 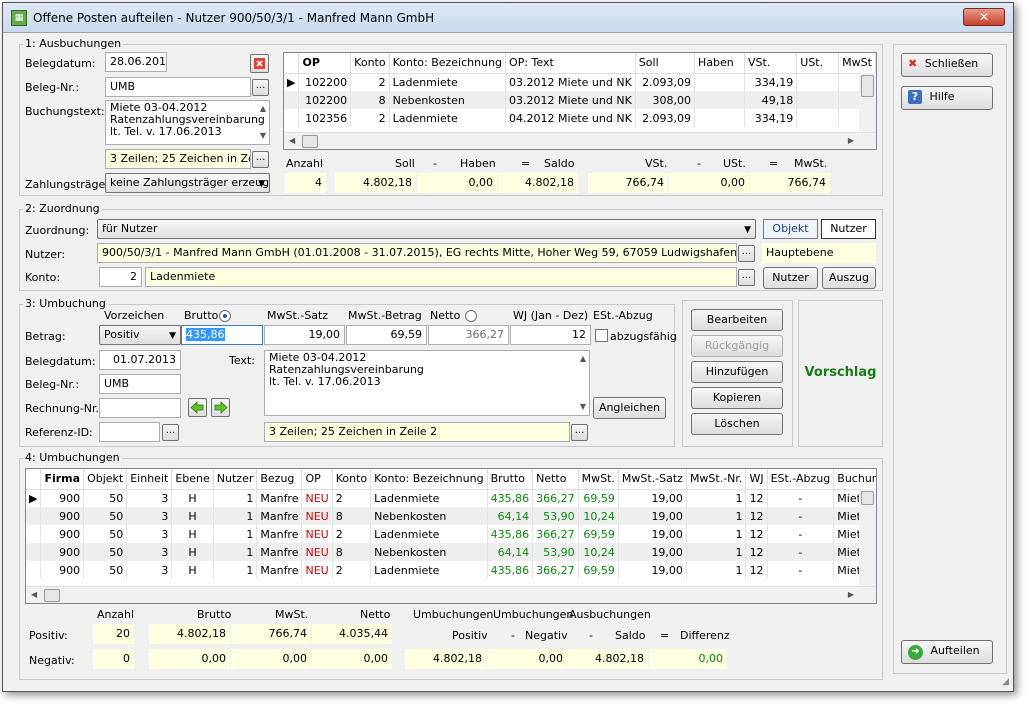 What do you see at coordinates (867, 538) in the screenshot?
I see `umb-vertical-scrollbar` at bounding box center [867, 538].